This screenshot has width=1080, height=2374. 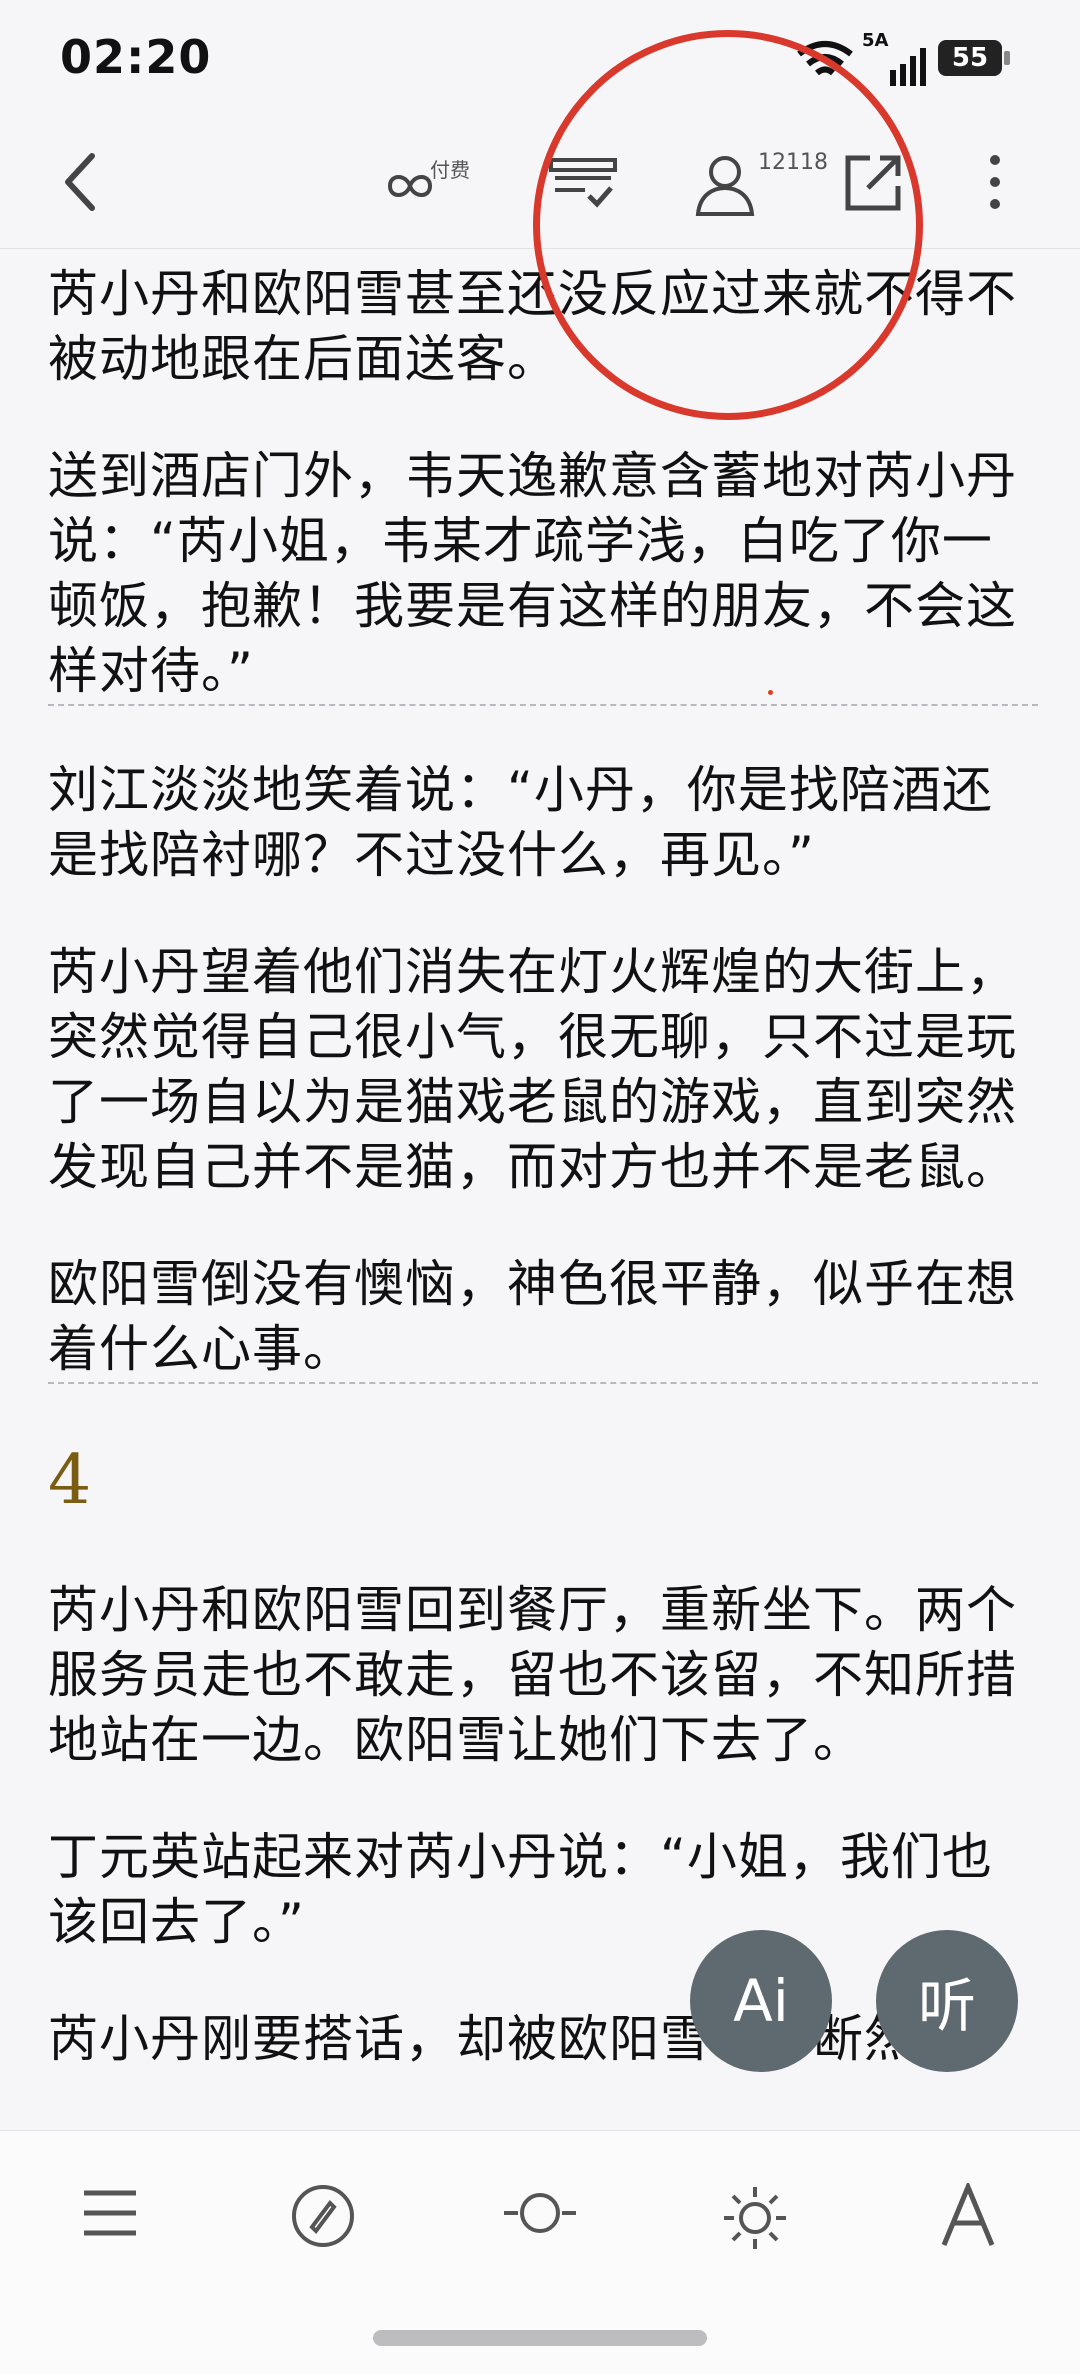 What do you see at coordinates (946, 2006) in the screenshot?
I see `listen-button-label: 听` at bounding box center [946, 2006].